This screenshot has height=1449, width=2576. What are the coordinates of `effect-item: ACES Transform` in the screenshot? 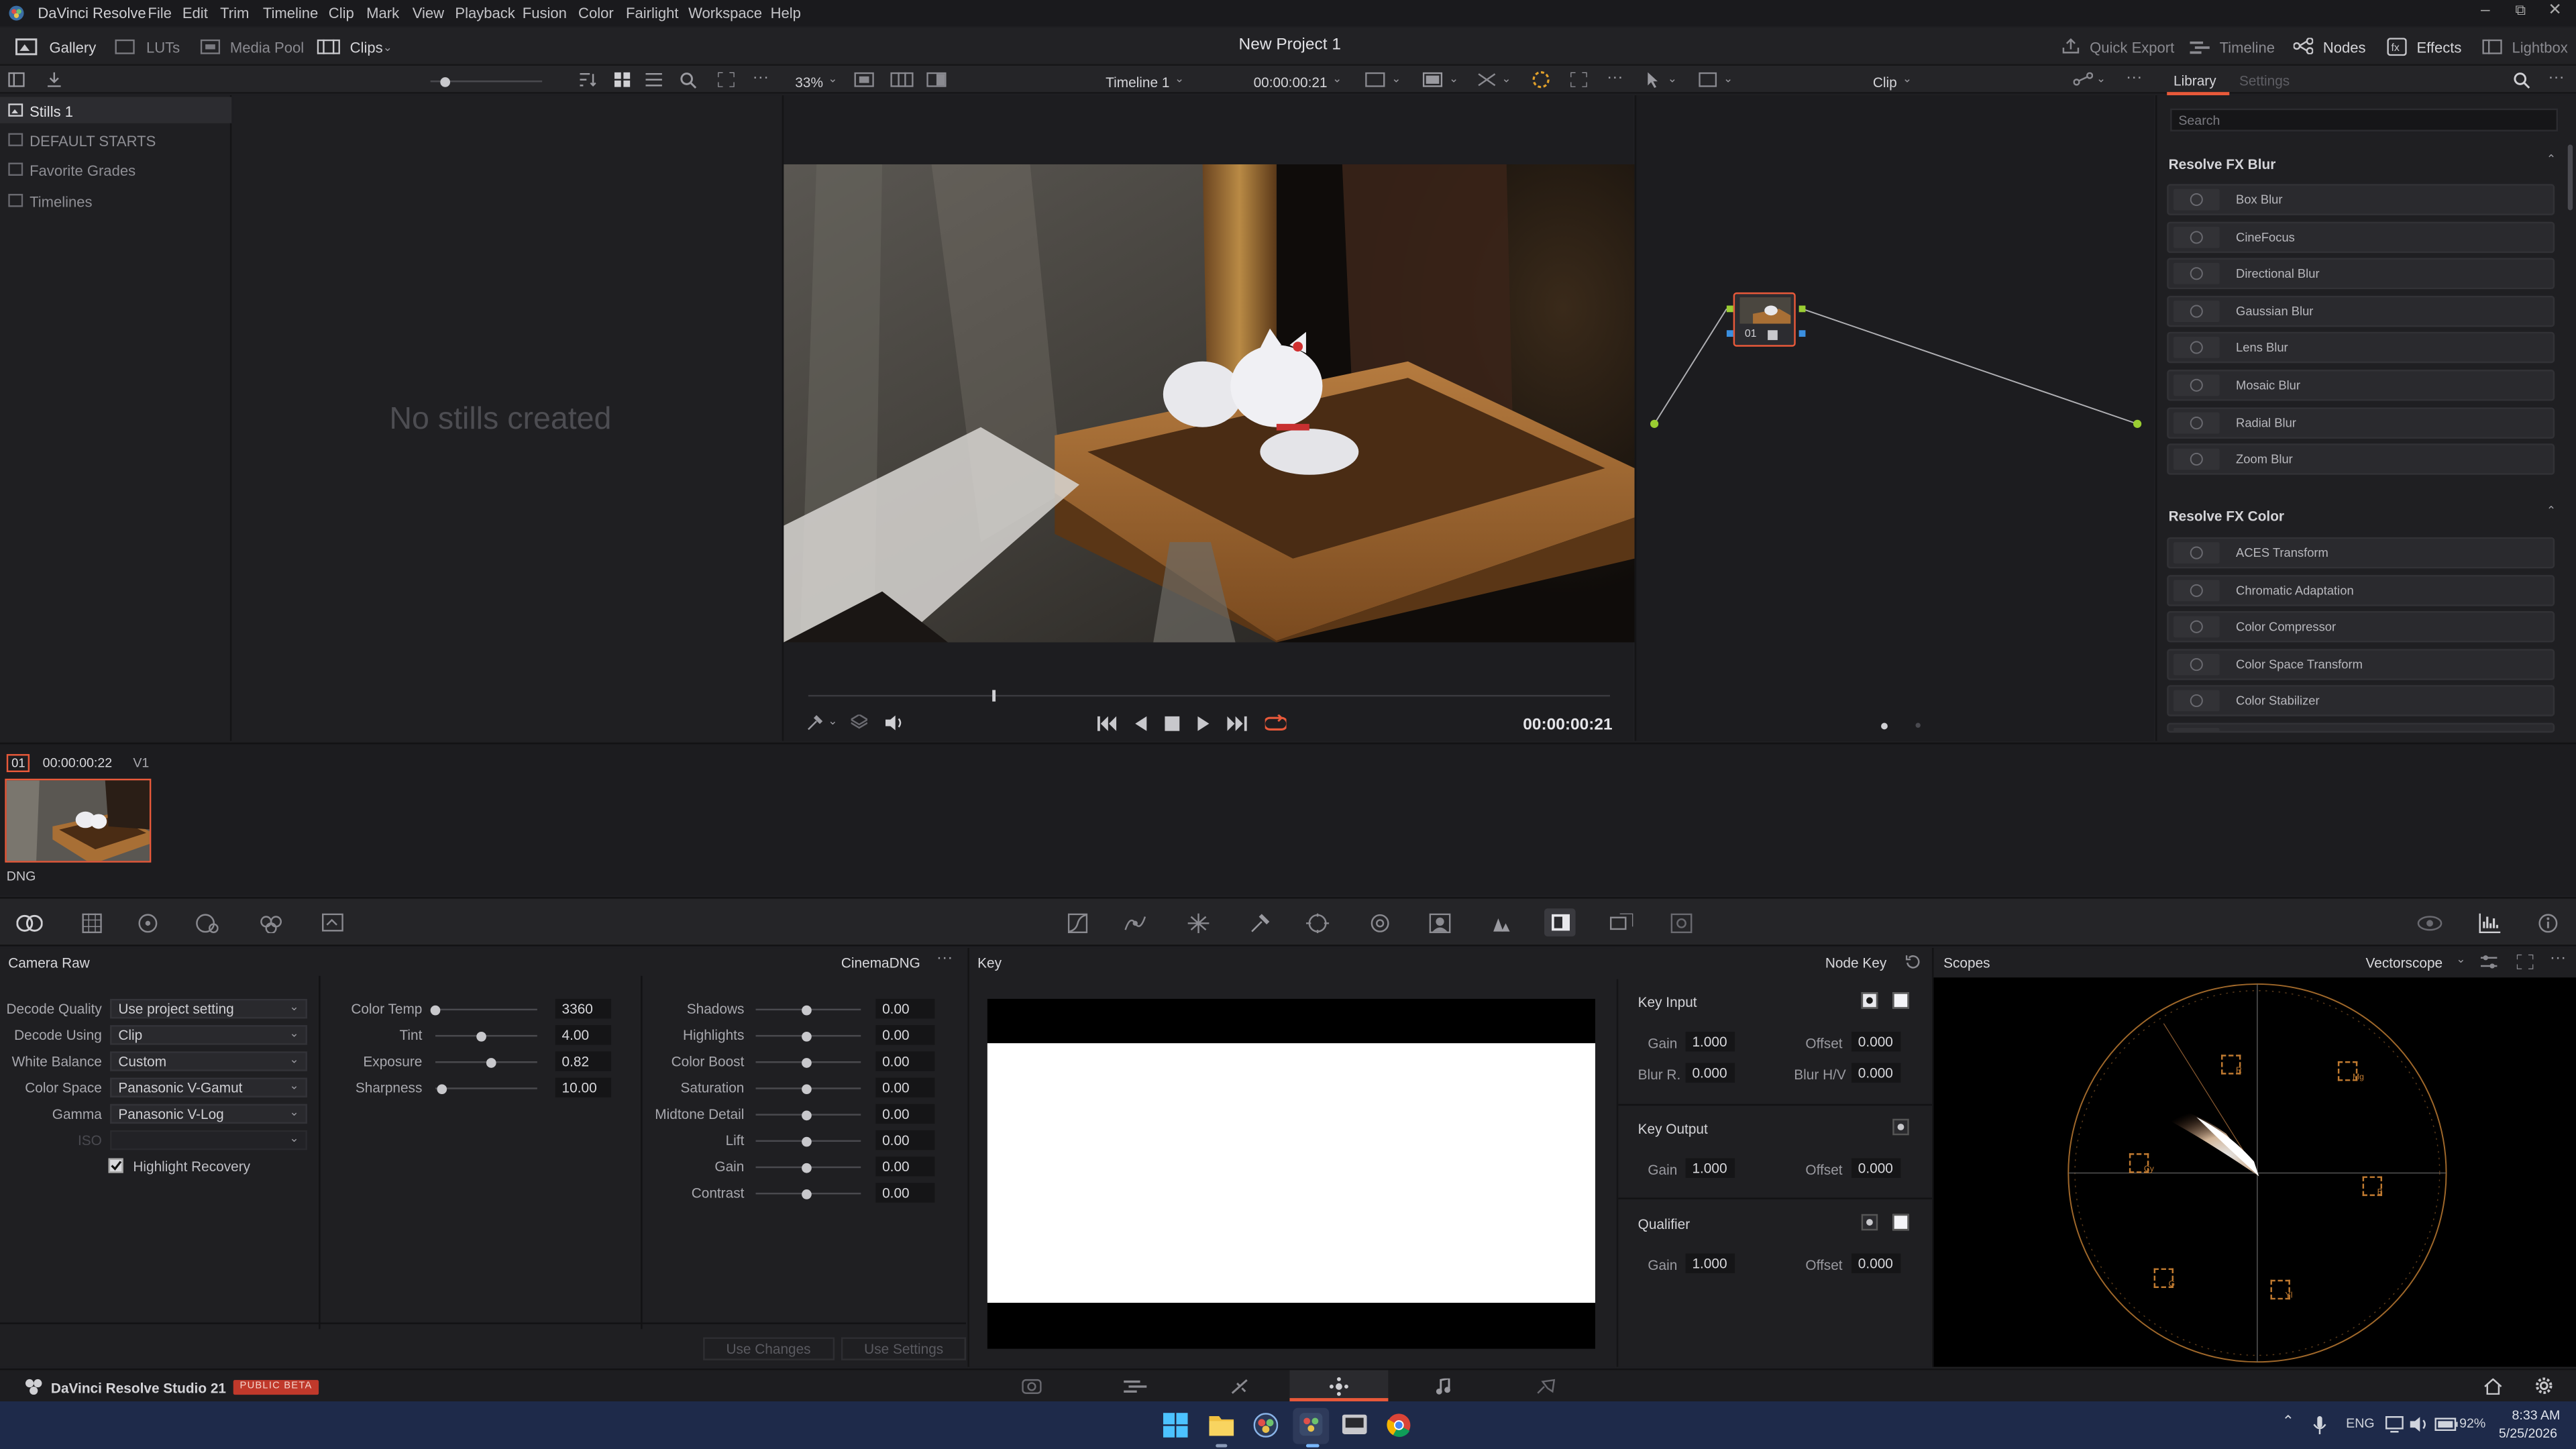 It's located at (2361, 553).